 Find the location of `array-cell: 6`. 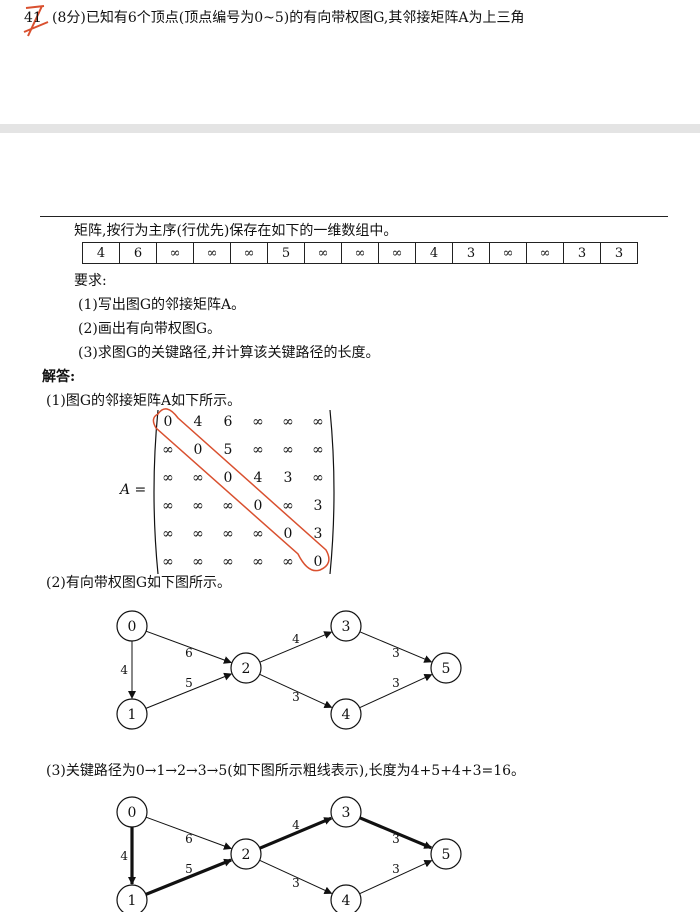

array-cell: 6 is located at coordinates (138, 253).